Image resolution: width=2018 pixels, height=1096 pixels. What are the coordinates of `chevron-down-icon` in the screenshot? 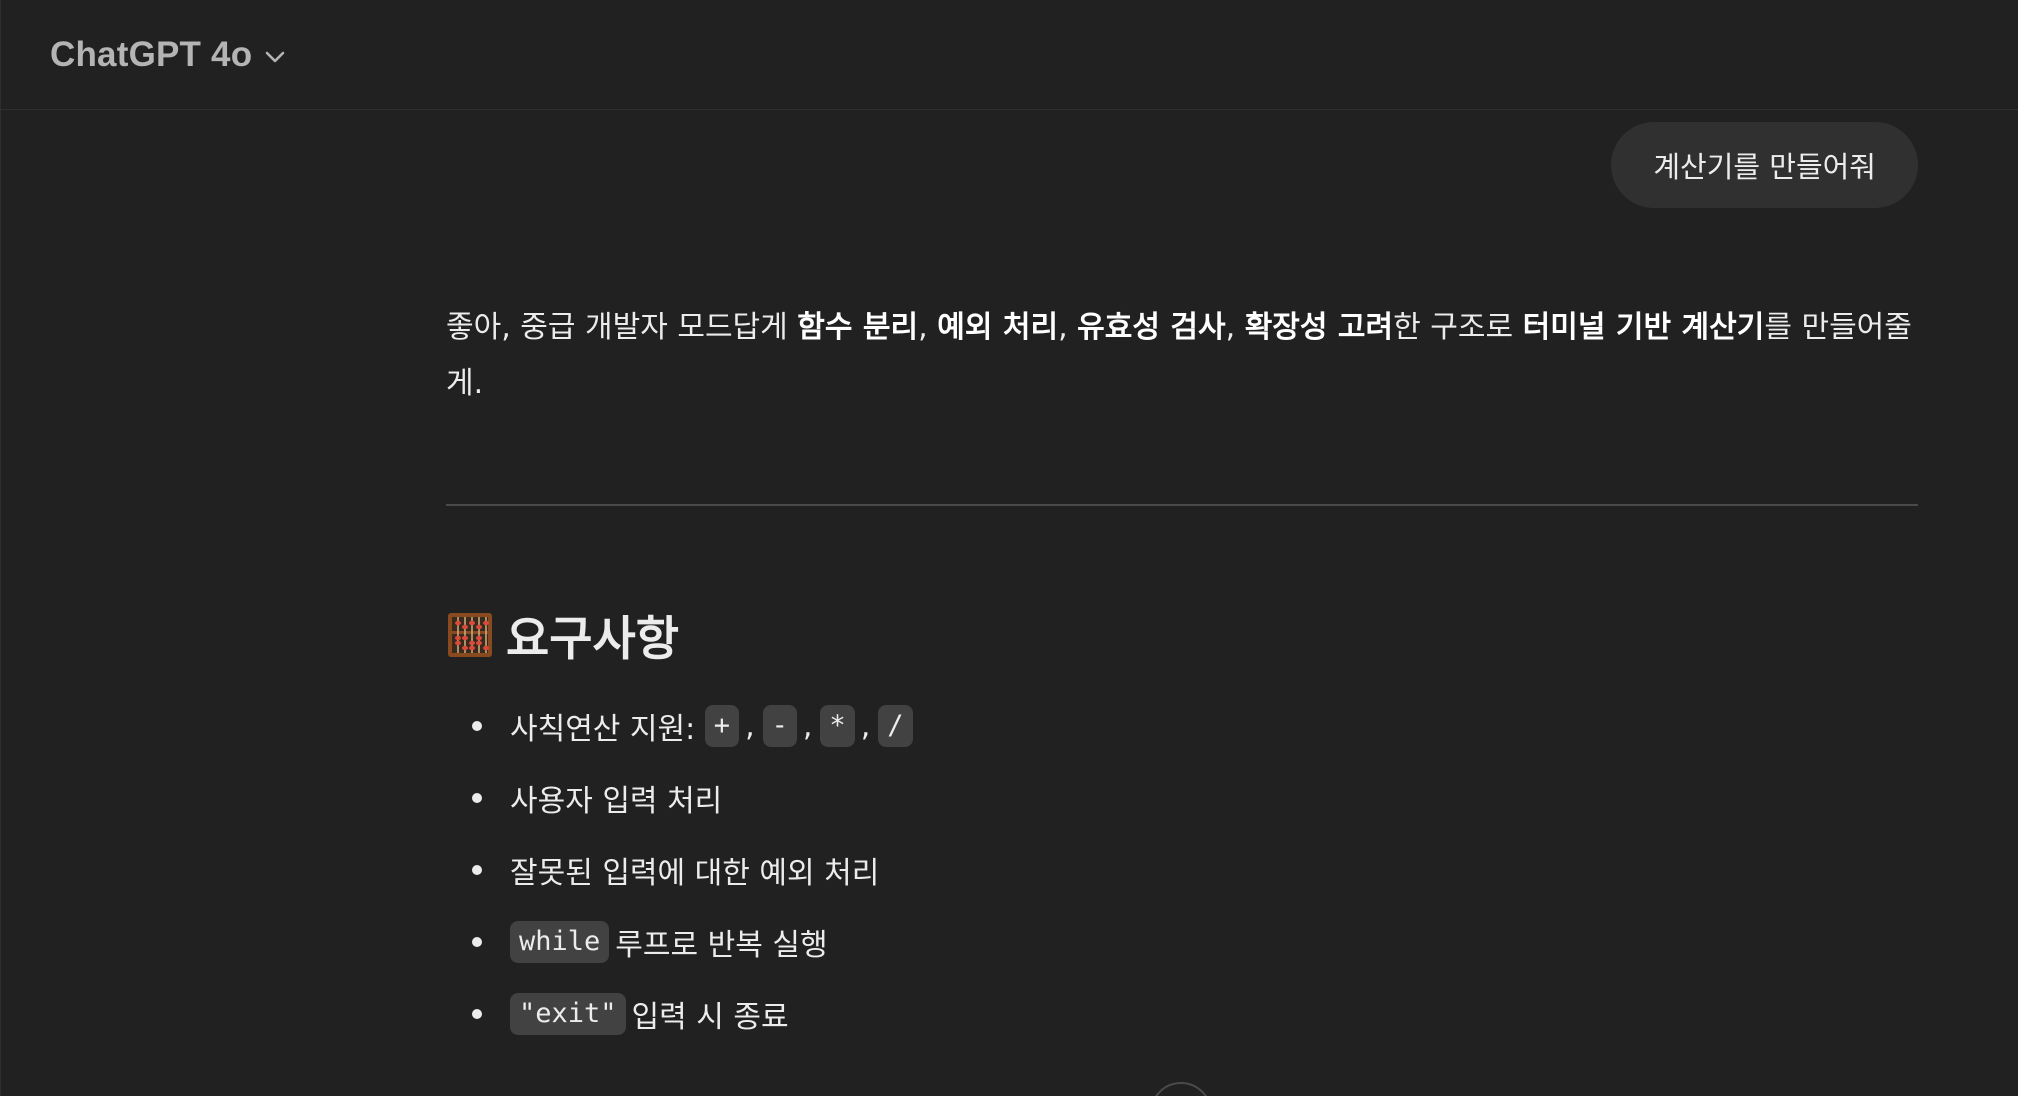 It's located at (275, 57).